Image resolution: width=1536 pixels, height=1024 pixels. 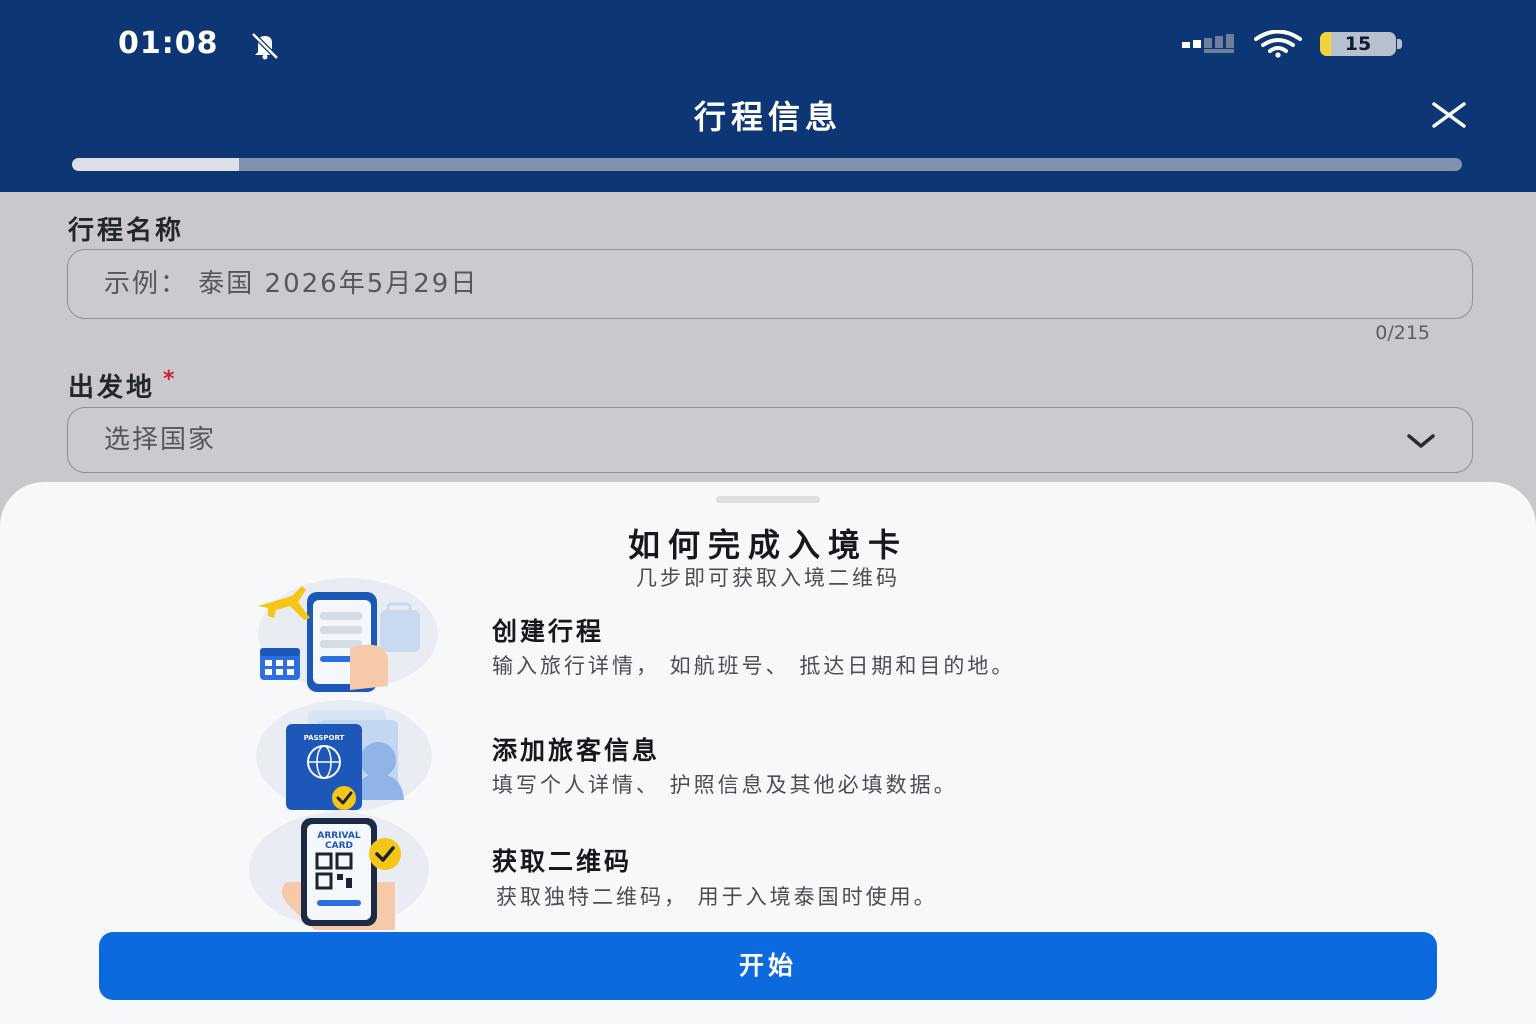 What do you see at coordinates (576, 750) in the screenshot?
I see `step-add-traveler-title: 添加旅客信息` at bounding box center [576, 750].